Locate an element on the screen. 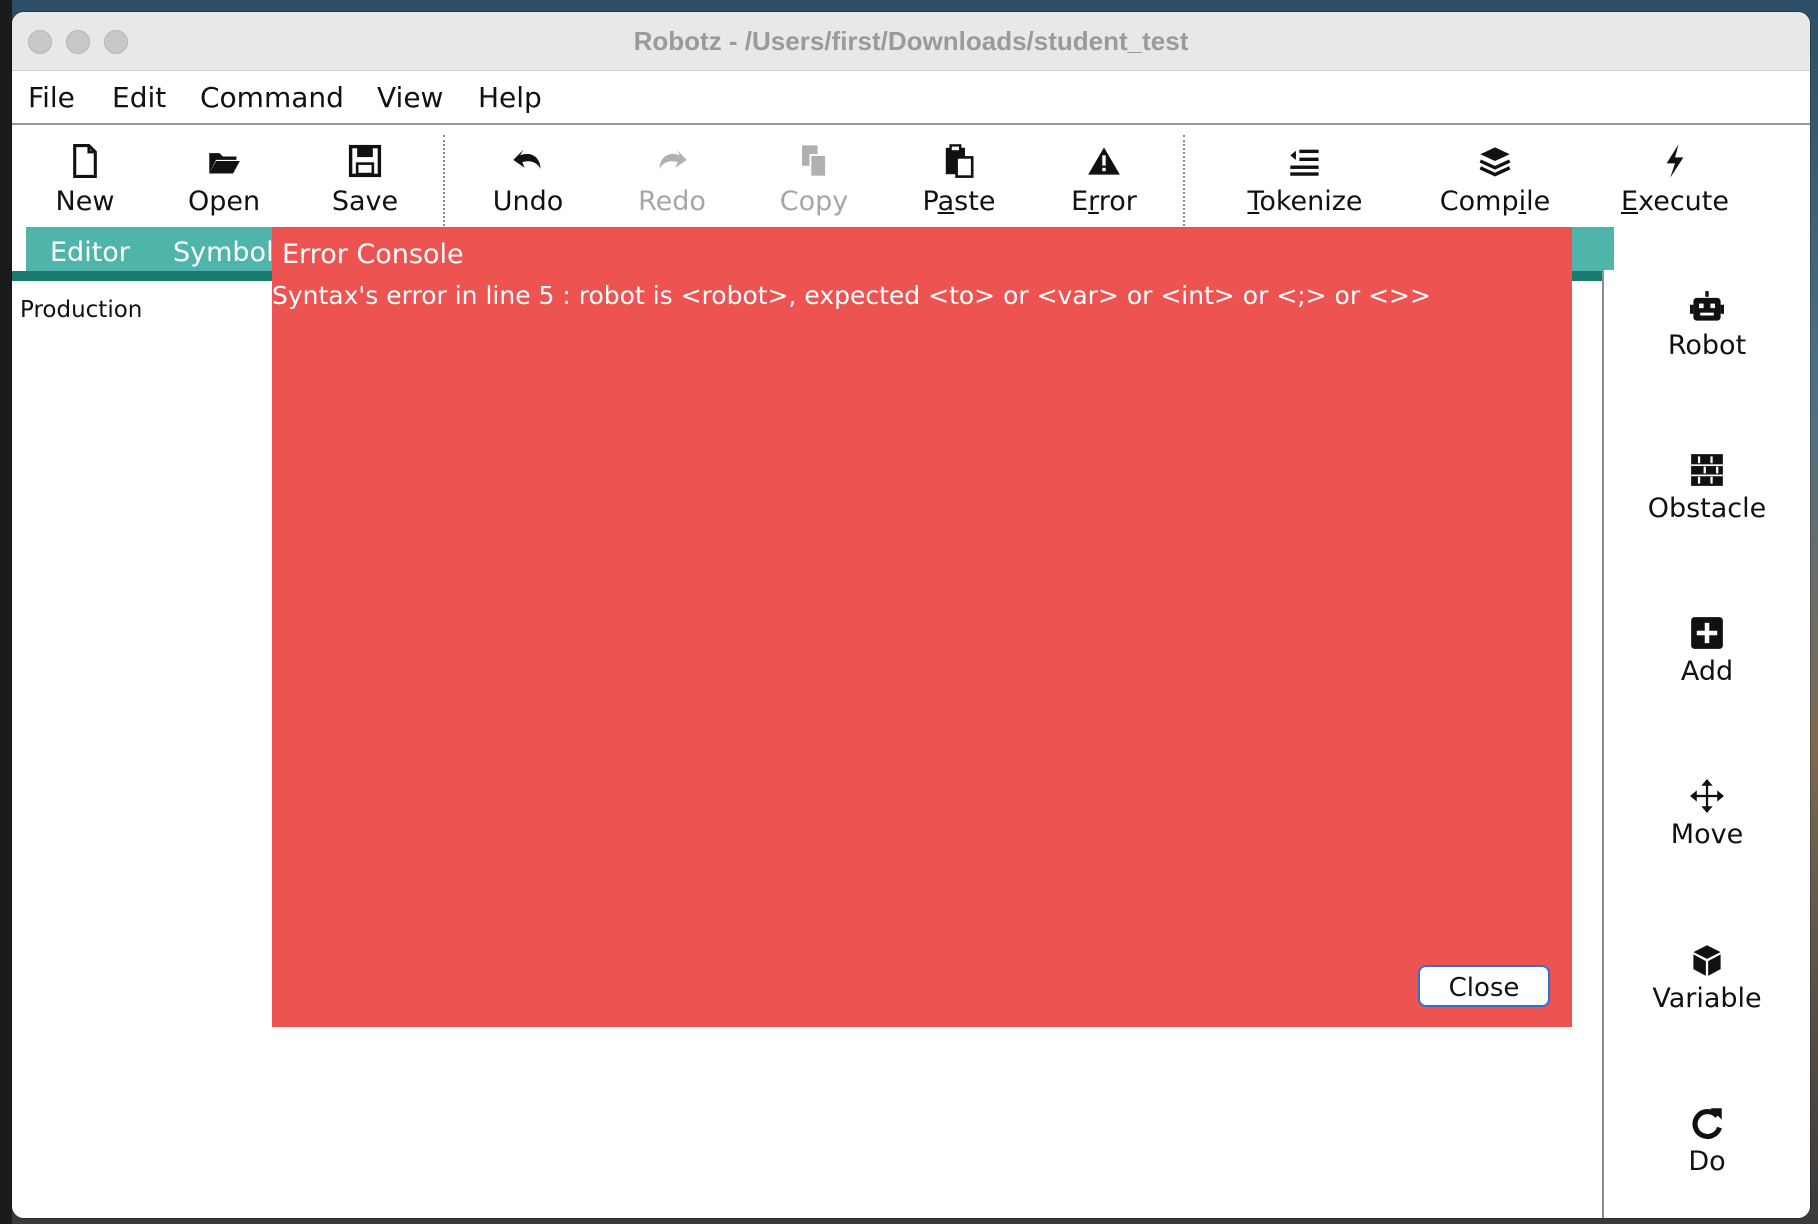 The width and height of the screenshot is (1818, 1224). move-button: Move is located at coordinates (1707, 814).